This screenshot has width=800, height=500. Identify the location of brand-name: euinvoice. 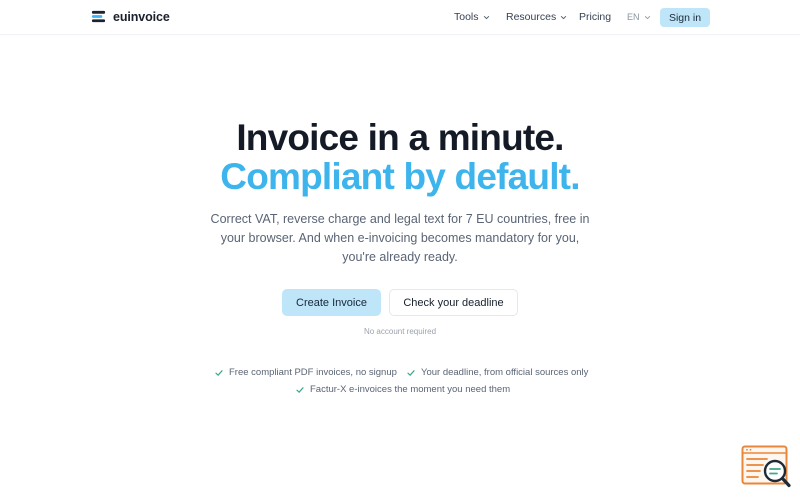
(141, 16).